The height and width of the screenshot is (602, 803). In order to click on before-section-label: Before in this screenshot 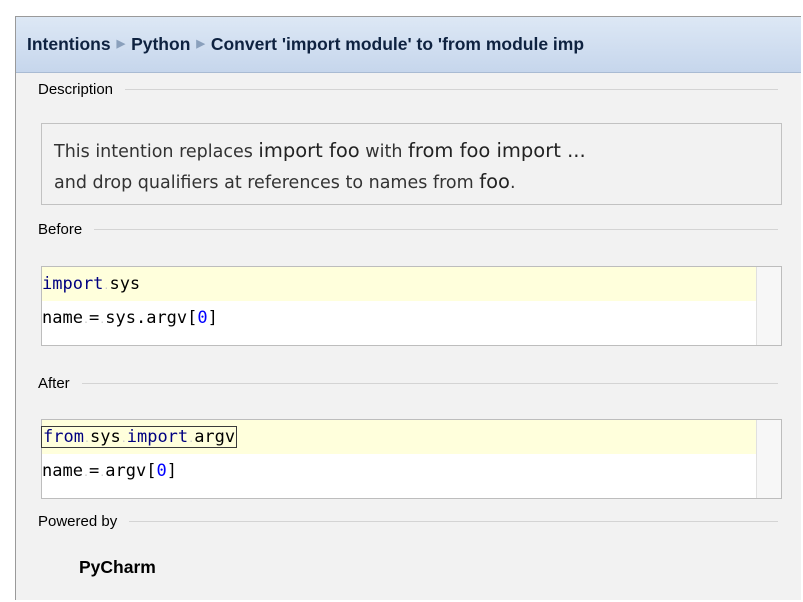, I will do `click(408, 229)`.